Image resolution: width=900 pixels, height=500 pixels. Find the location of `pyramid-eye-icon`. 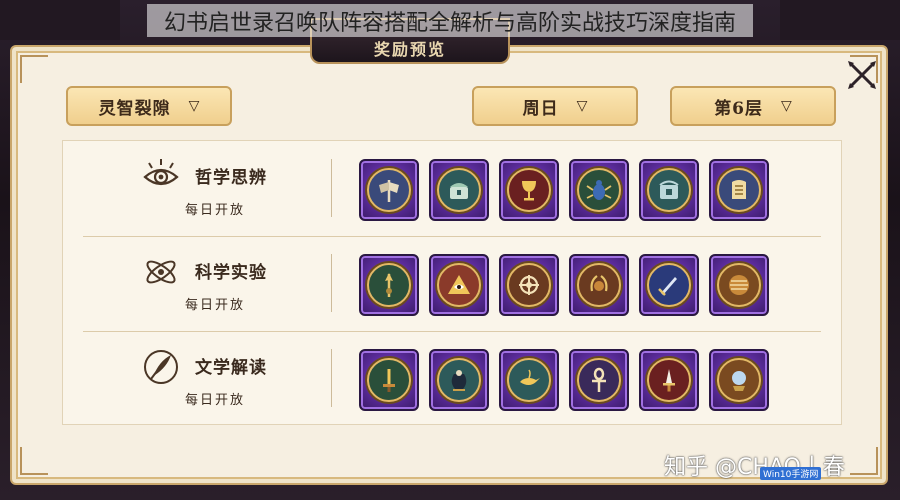

pyramid-eye-icon is located at coordinates (459, 284).